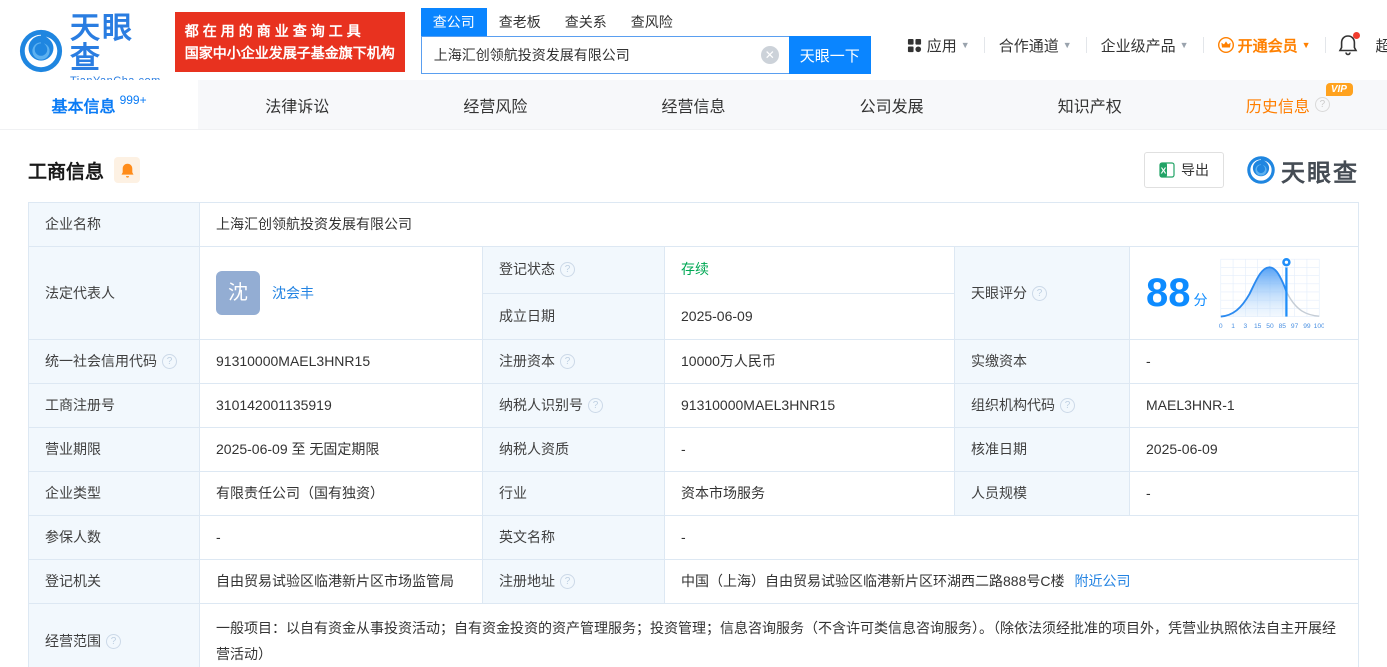 The image size is (1387, 667). Describe the element at coordinates (1145, 45) in the screenshot. I see `nav-enterprise: 企业级产品 ▼` at that location.